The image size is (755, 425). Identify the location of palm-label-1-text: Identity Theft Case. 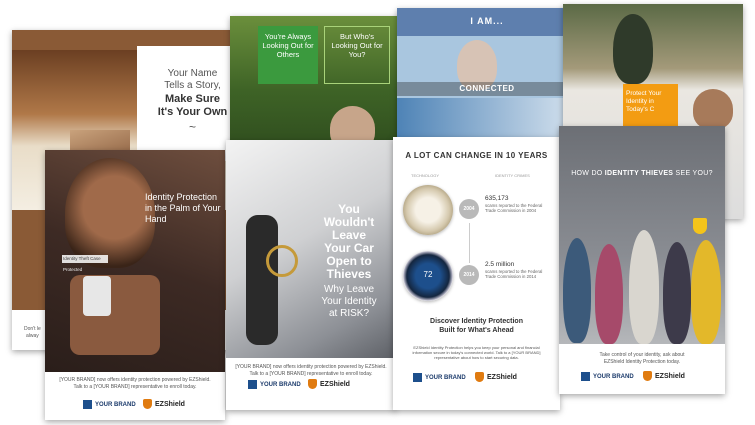
(82, 258).